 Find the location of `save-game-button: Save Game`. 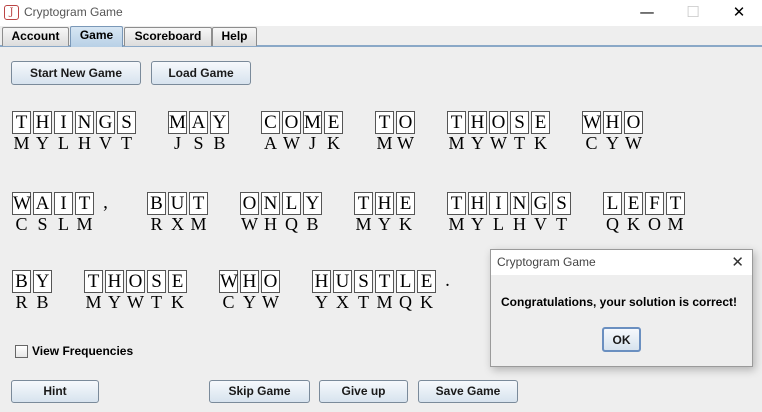

save-game-button: Save Game is located at coordinates (468, 391).